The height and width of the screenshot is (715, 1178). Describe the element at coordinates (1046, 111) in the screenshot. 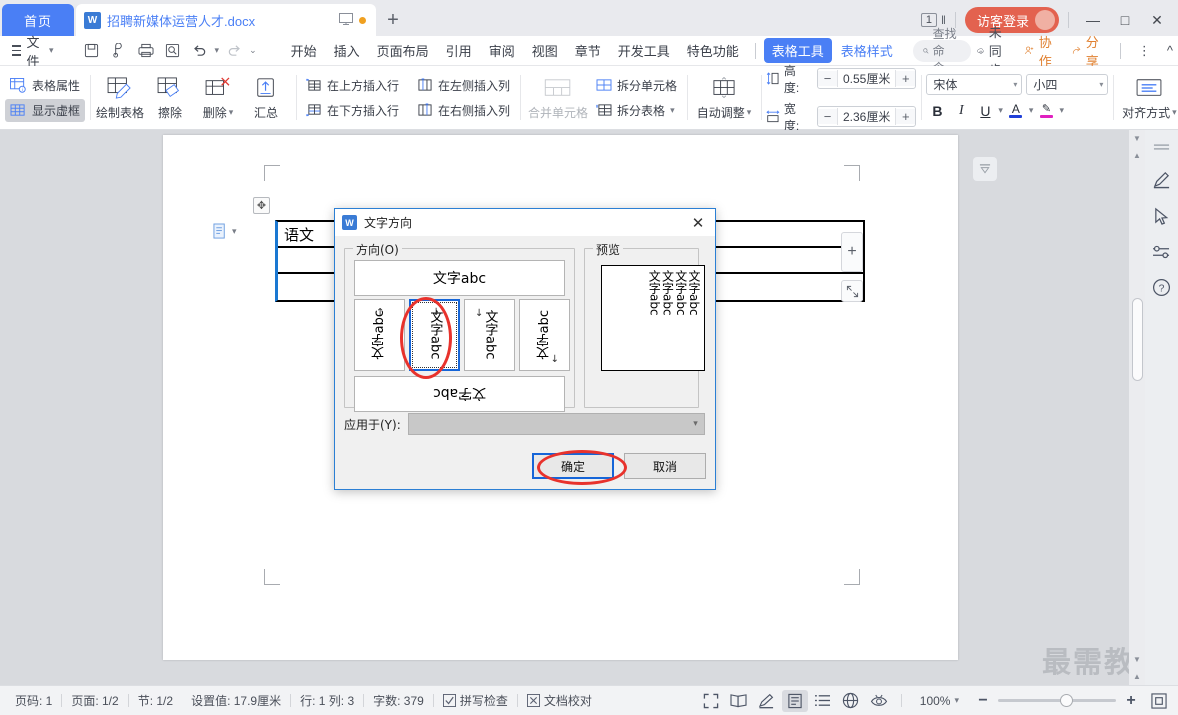

I see `highlight-button: ✎` at that location.